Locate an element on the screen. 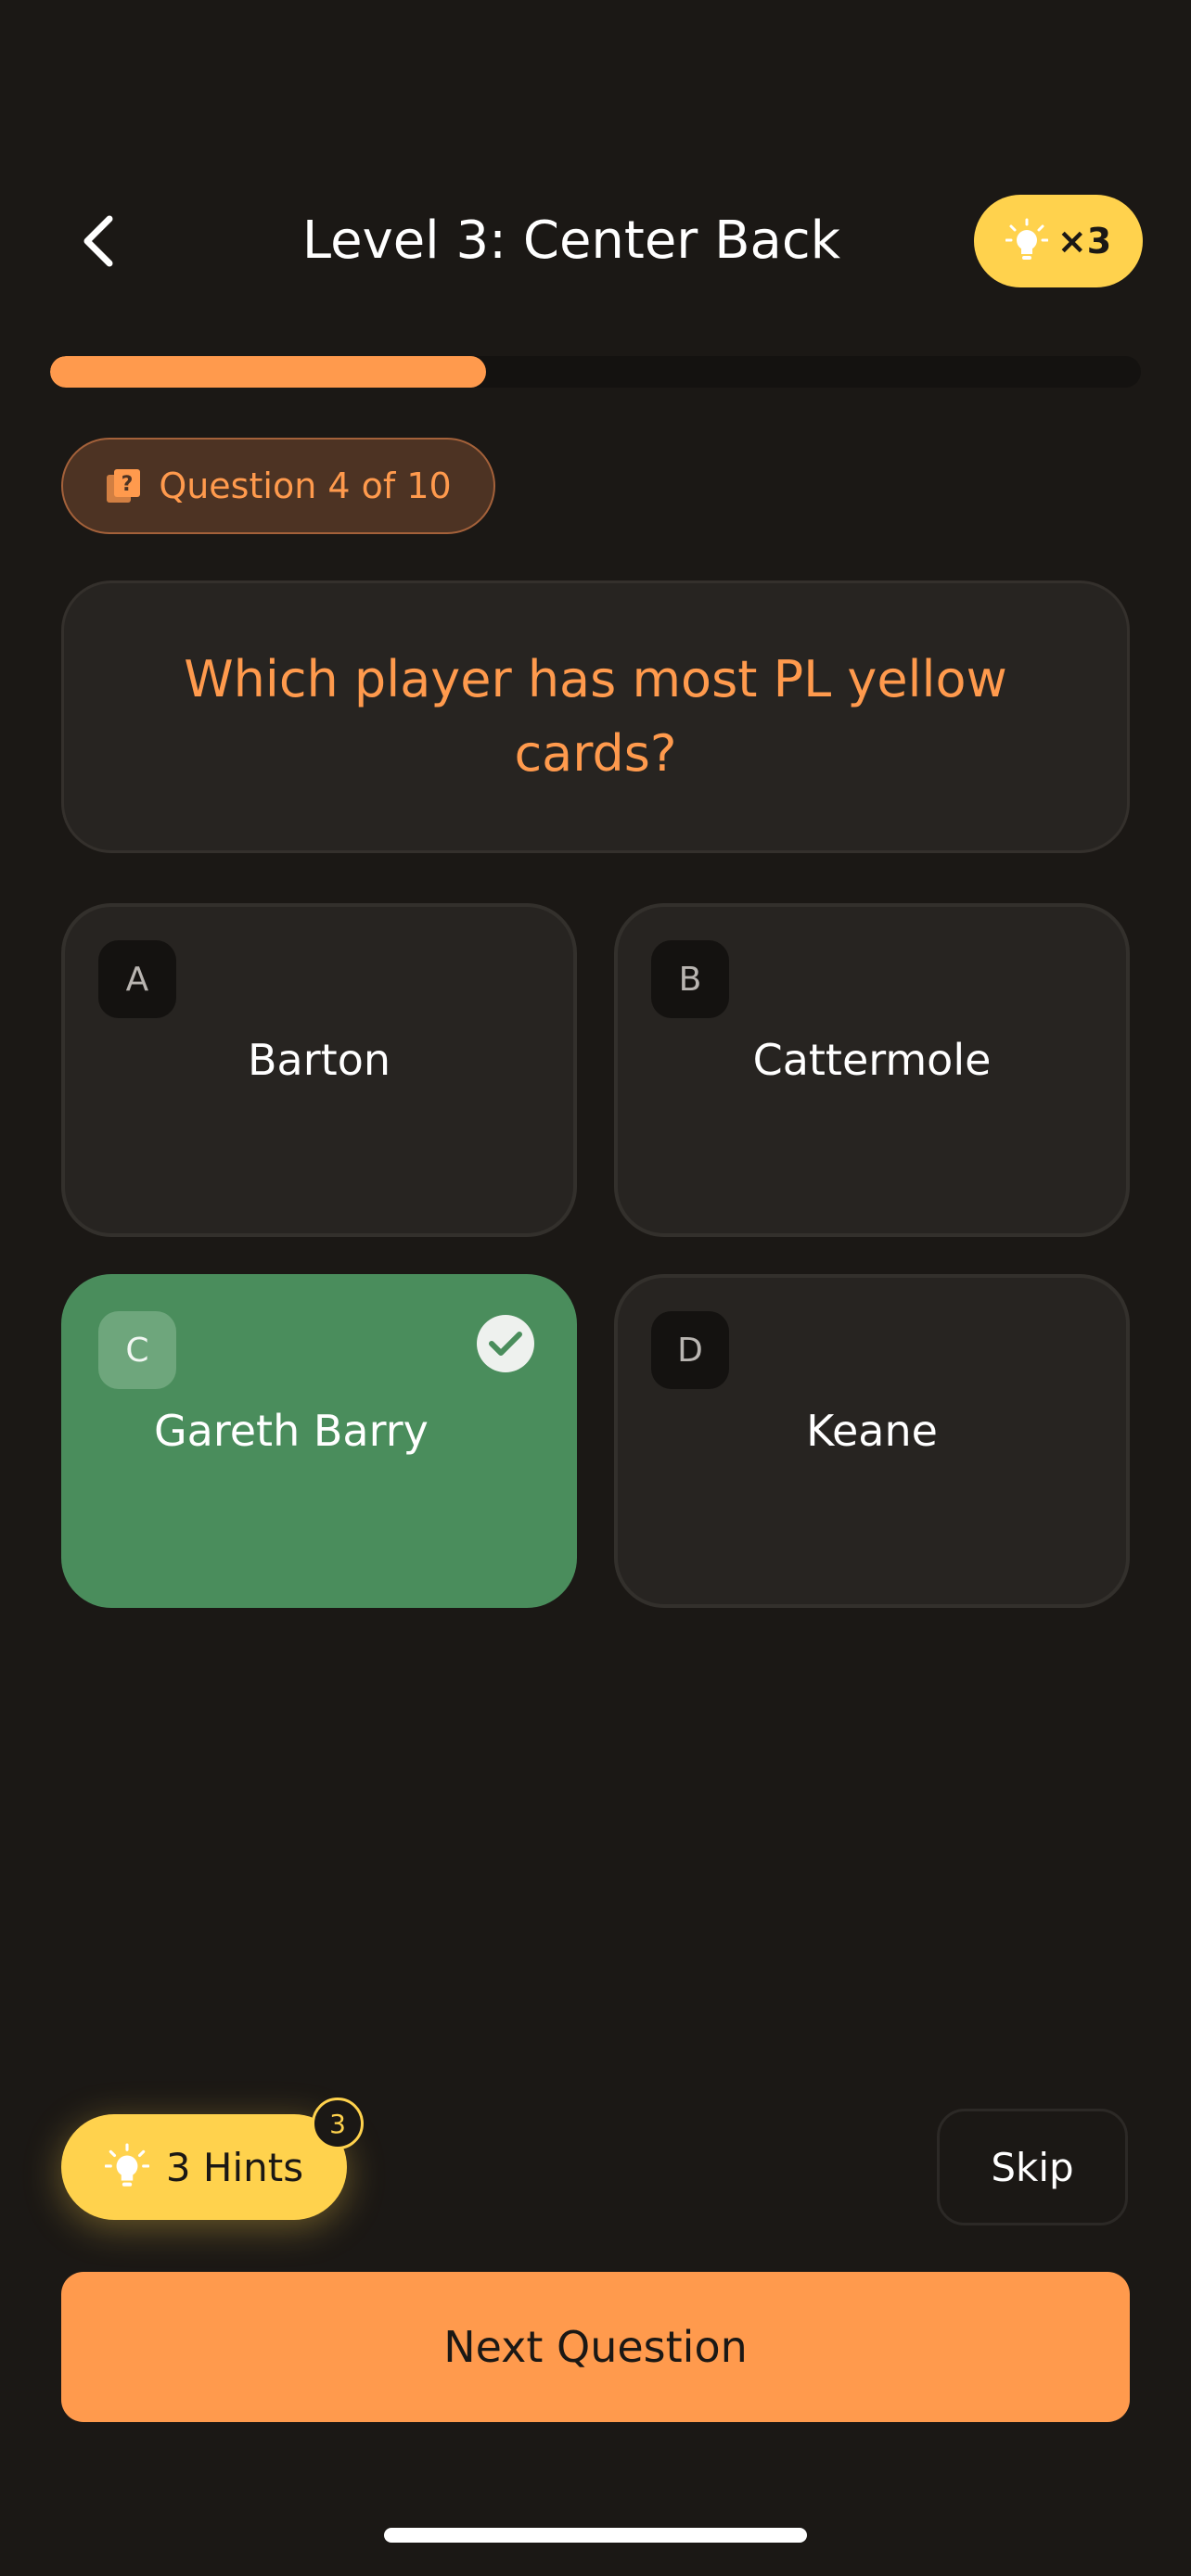 Image resolution: width=1191 pixels, height=2576 pixels. option-text: Keane is located at coordinates (872, 1431).